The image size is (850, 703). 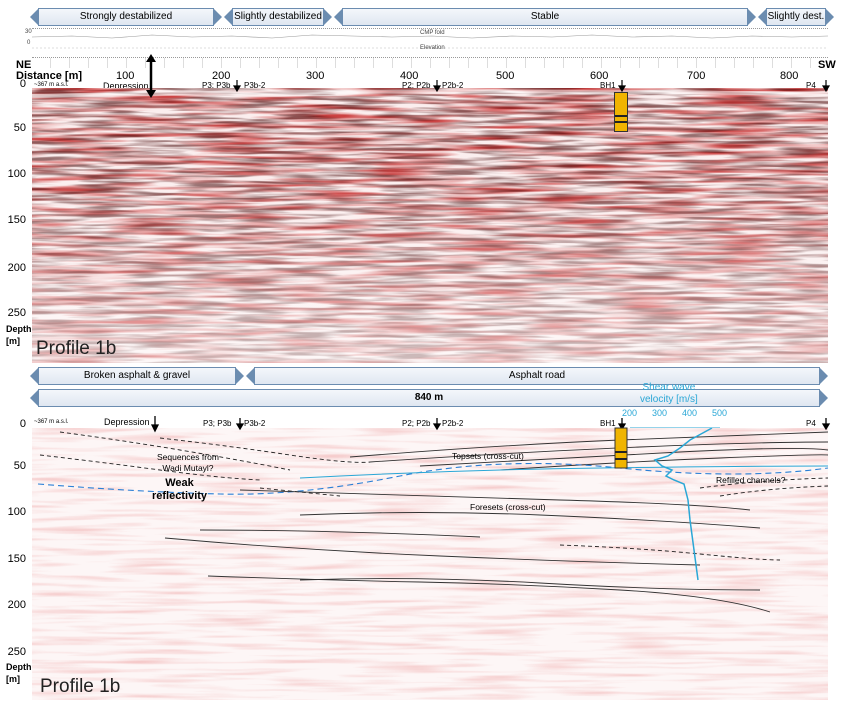 What do you see at coordinates (80, 686) in the screenshot?
I see `profile-label-bottom: Profile 1b` at bounding box center [80, 686].